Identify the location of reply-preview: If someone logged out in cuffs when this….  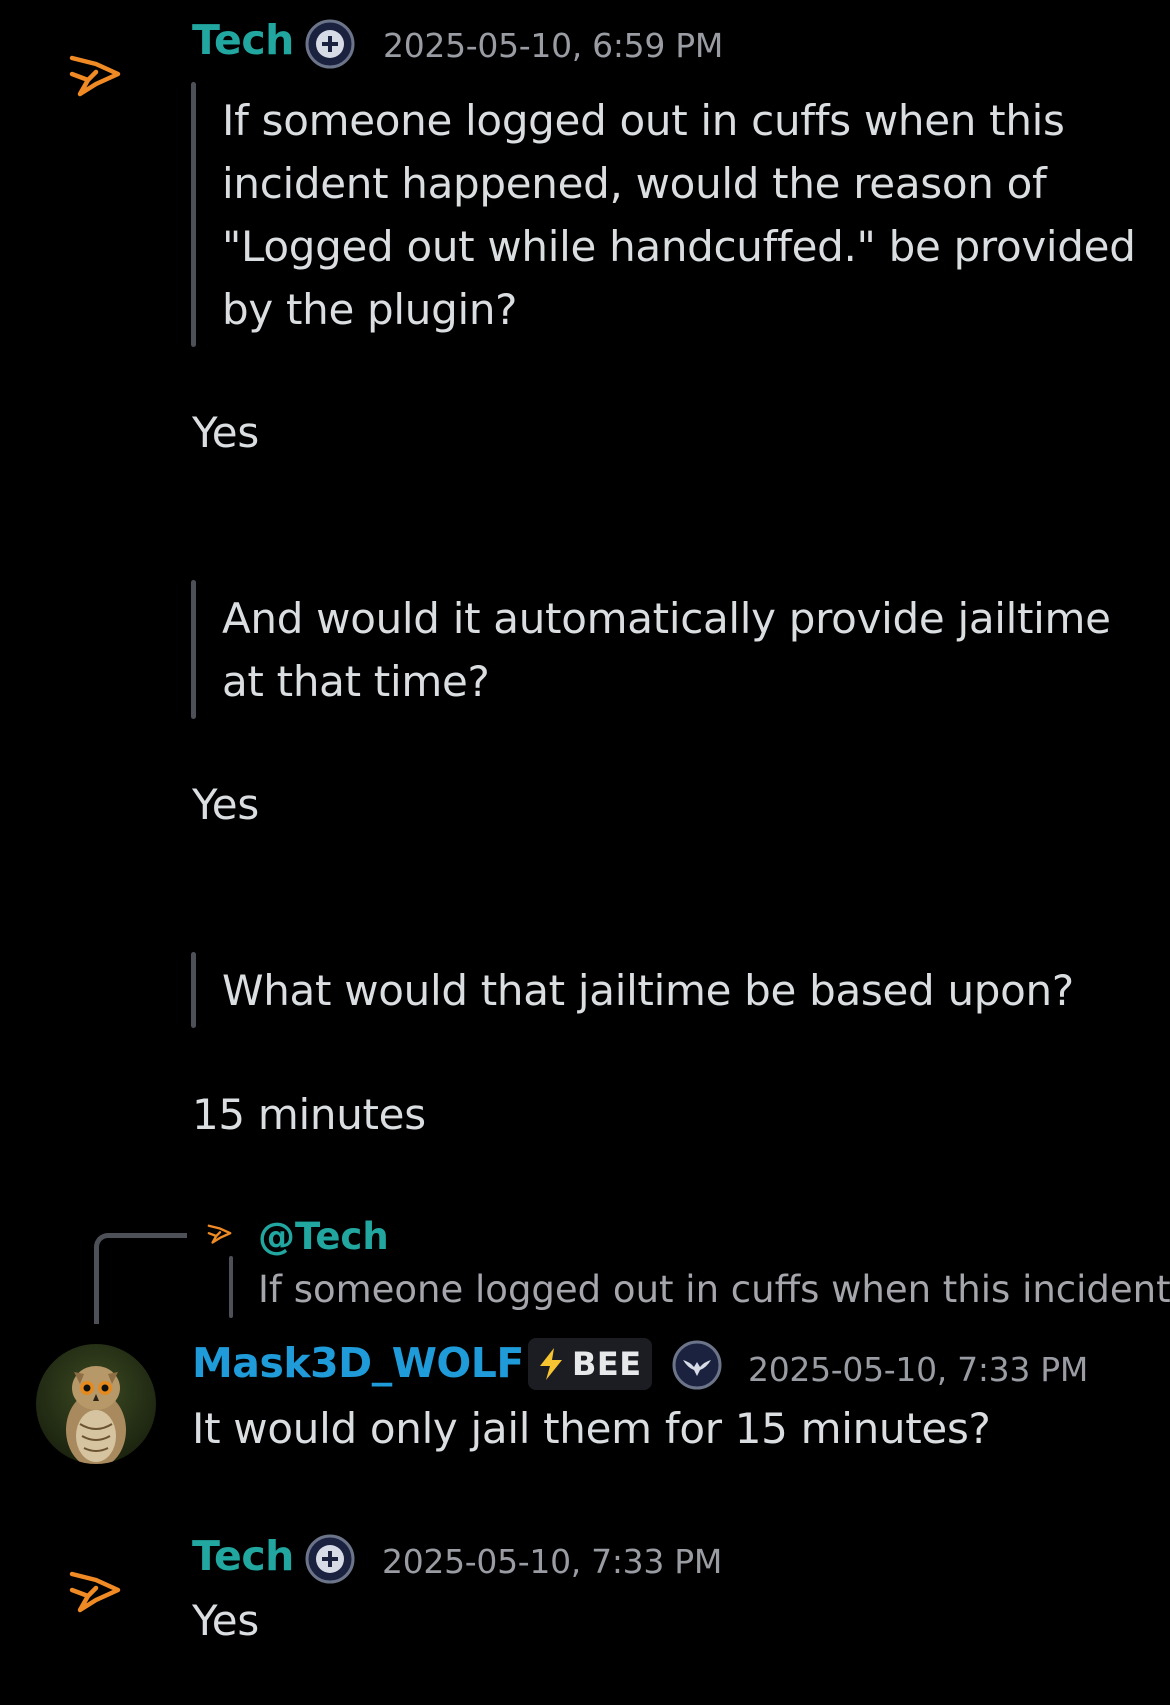
(714, 1289).